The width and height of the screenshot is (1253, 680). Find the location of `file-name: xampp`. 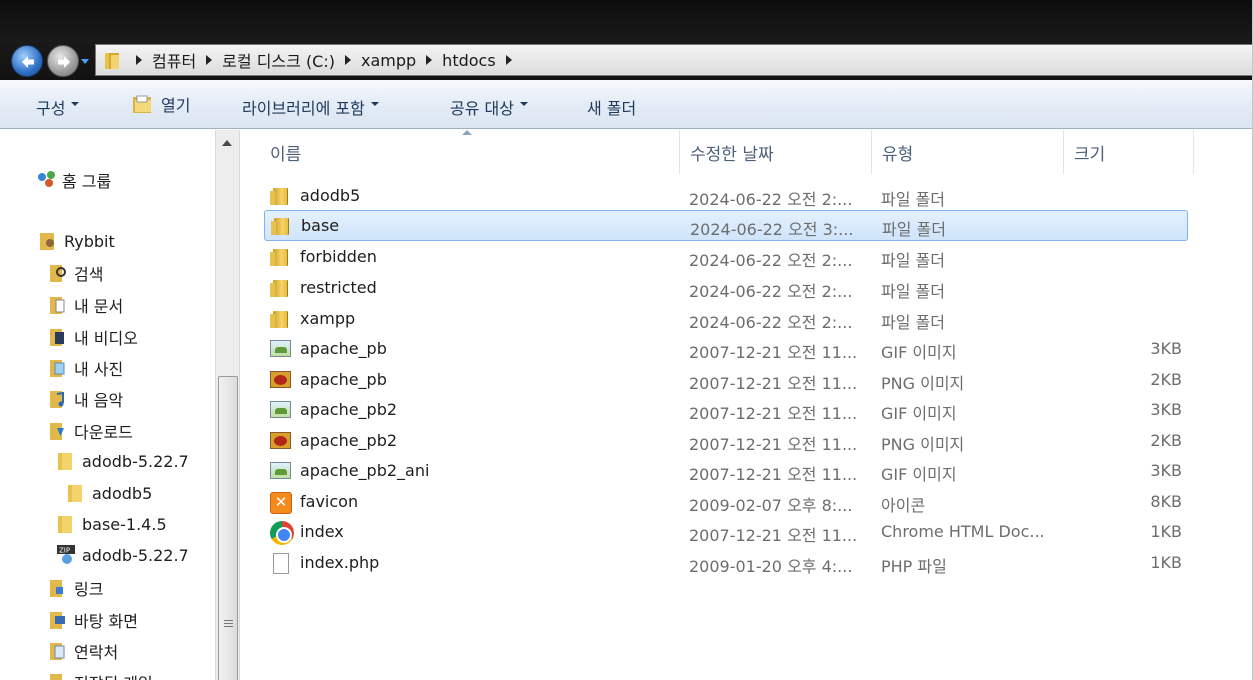

file-name: xampp is located at coordinates (328, 318).